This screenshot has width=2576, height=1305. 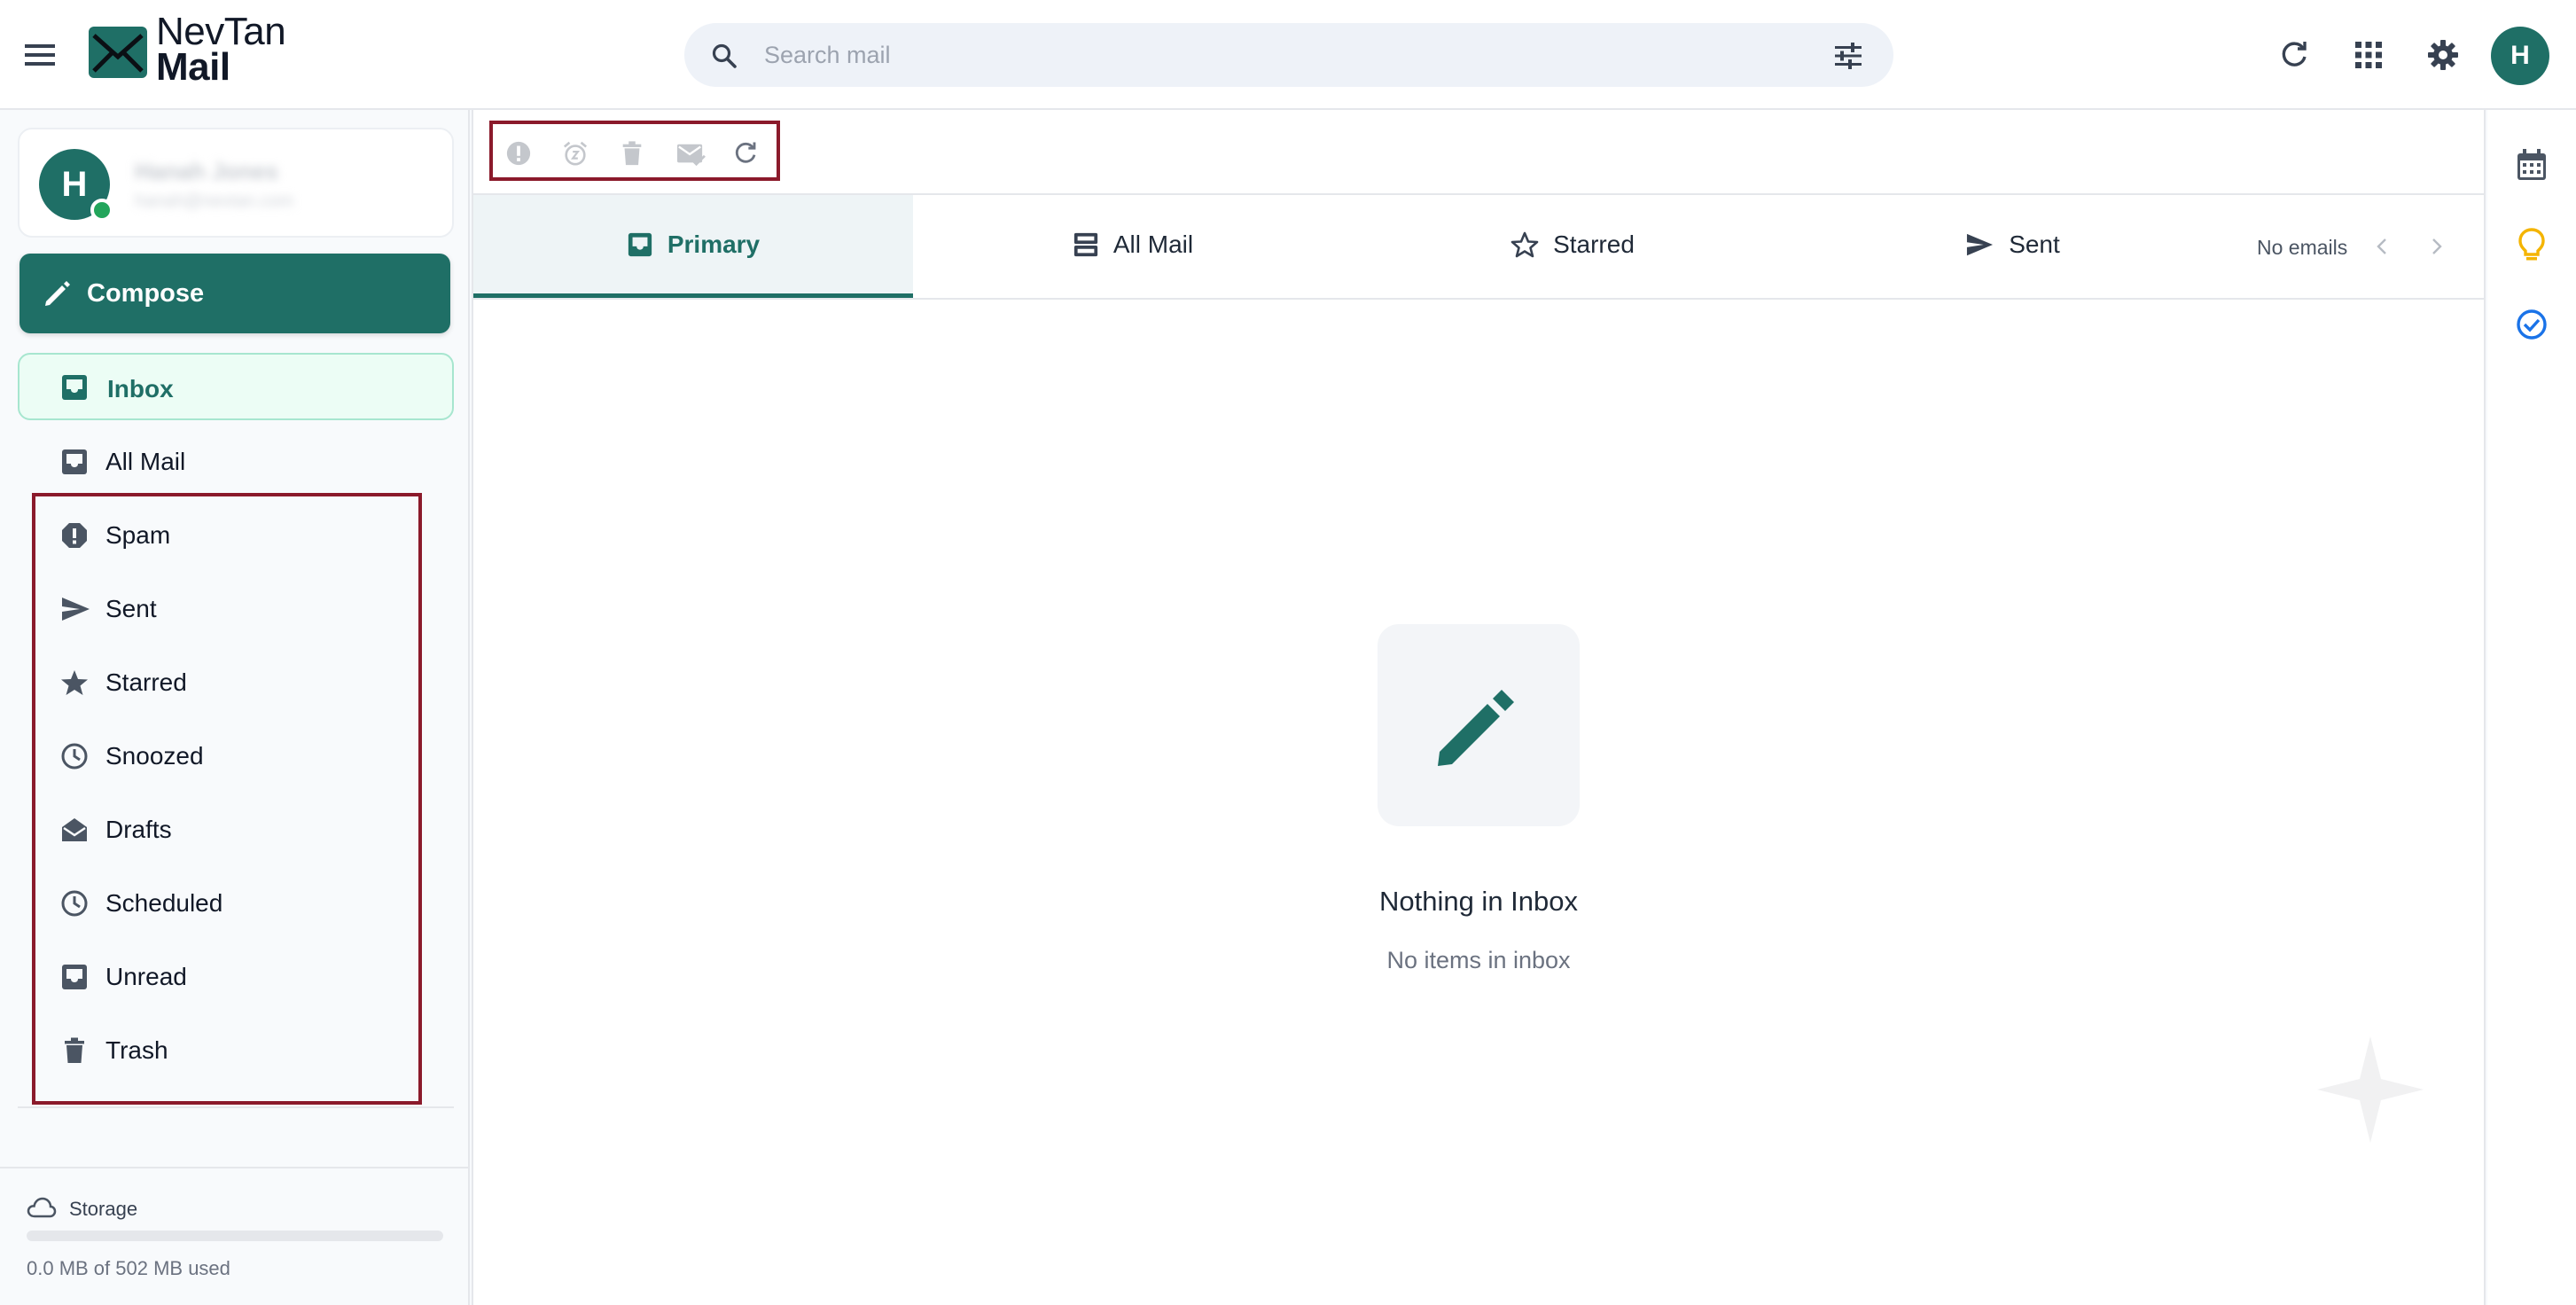 I want to click on sidebar-item-label: Snoozed, so click(x=154, y=756).